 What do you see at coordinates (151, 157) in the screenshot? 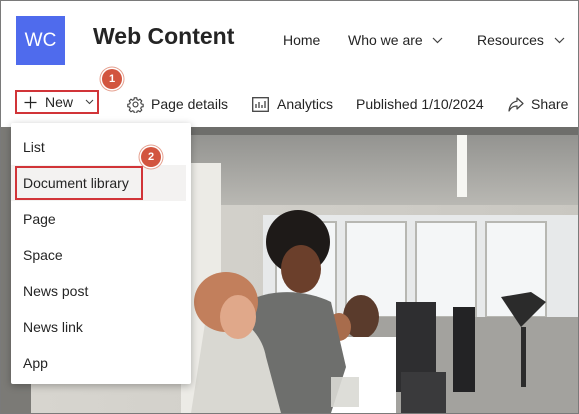
I see `callout-badge-2: 2` at bounding box center [151, 157].